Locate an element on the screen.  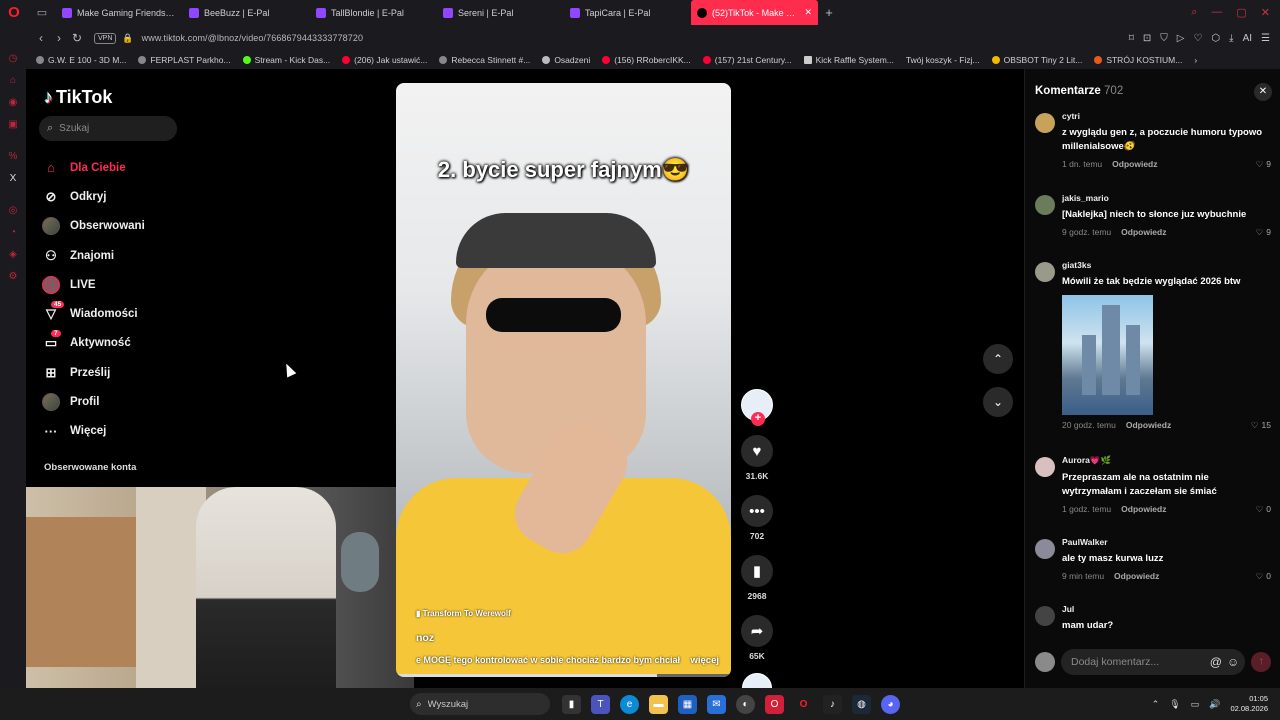
task-view-icon: ▮ is located at coordinates (571, 704).